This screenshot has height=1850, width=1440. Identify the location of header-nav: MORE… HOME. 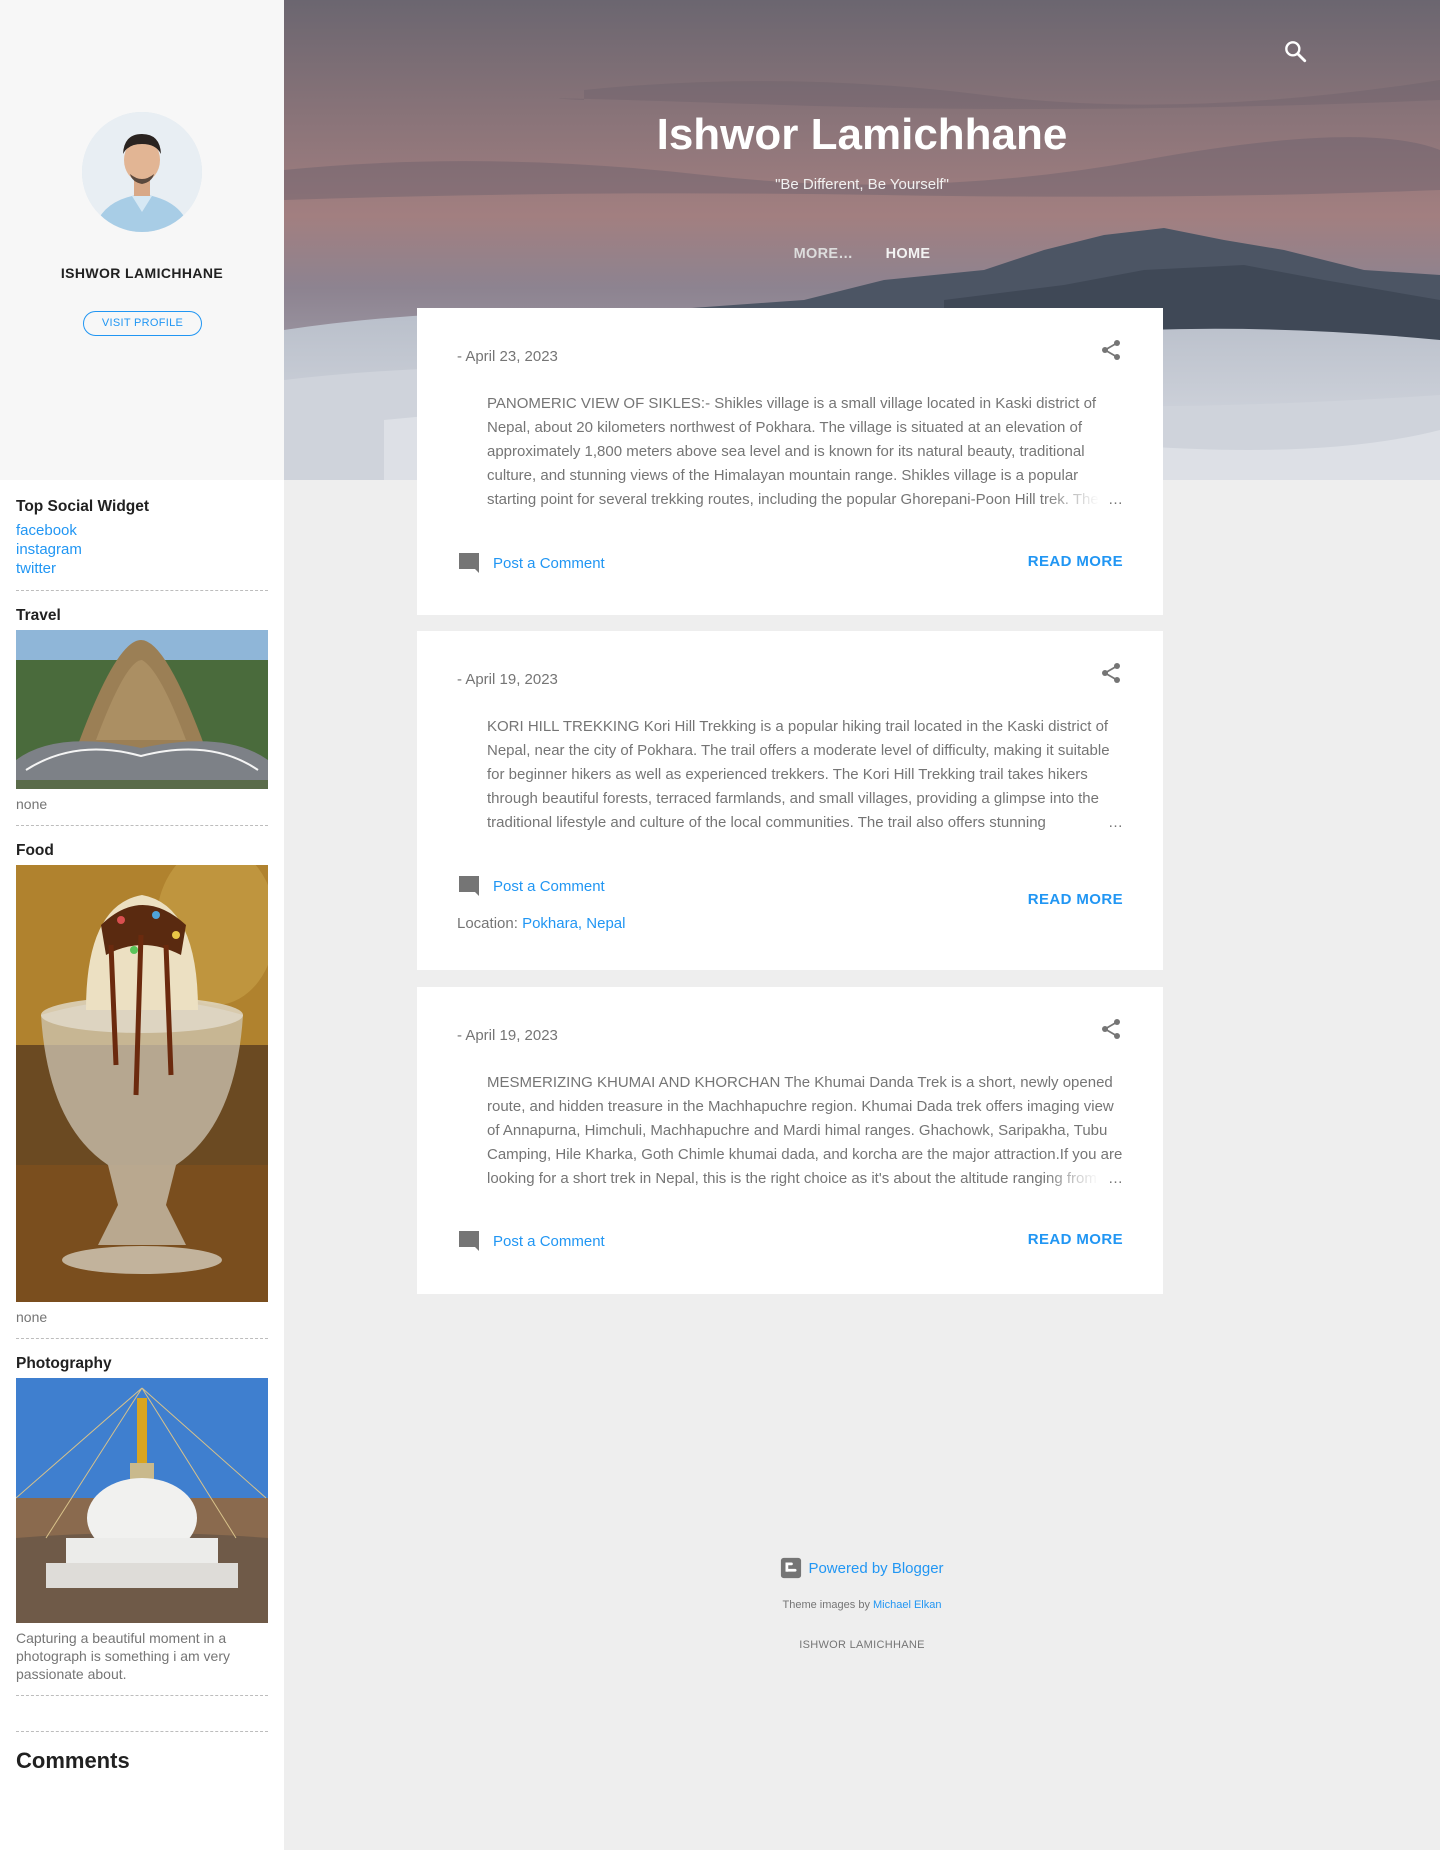
(862, 254).